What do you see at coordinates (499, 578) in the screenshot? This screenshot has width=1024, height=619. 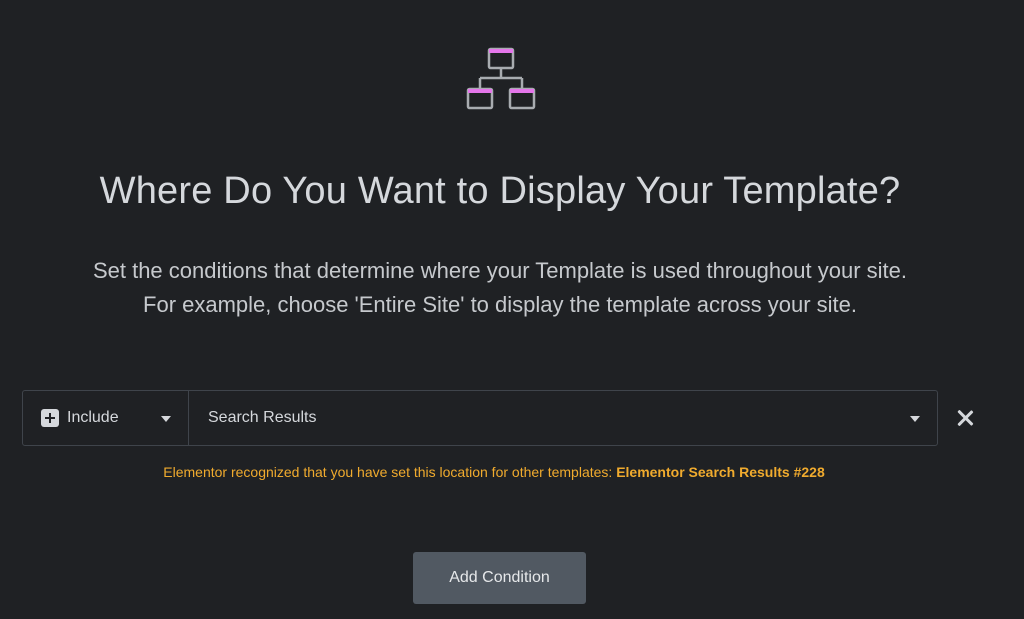 I see `add-condition-button: Add Condition` at bounding box center [499, 578].